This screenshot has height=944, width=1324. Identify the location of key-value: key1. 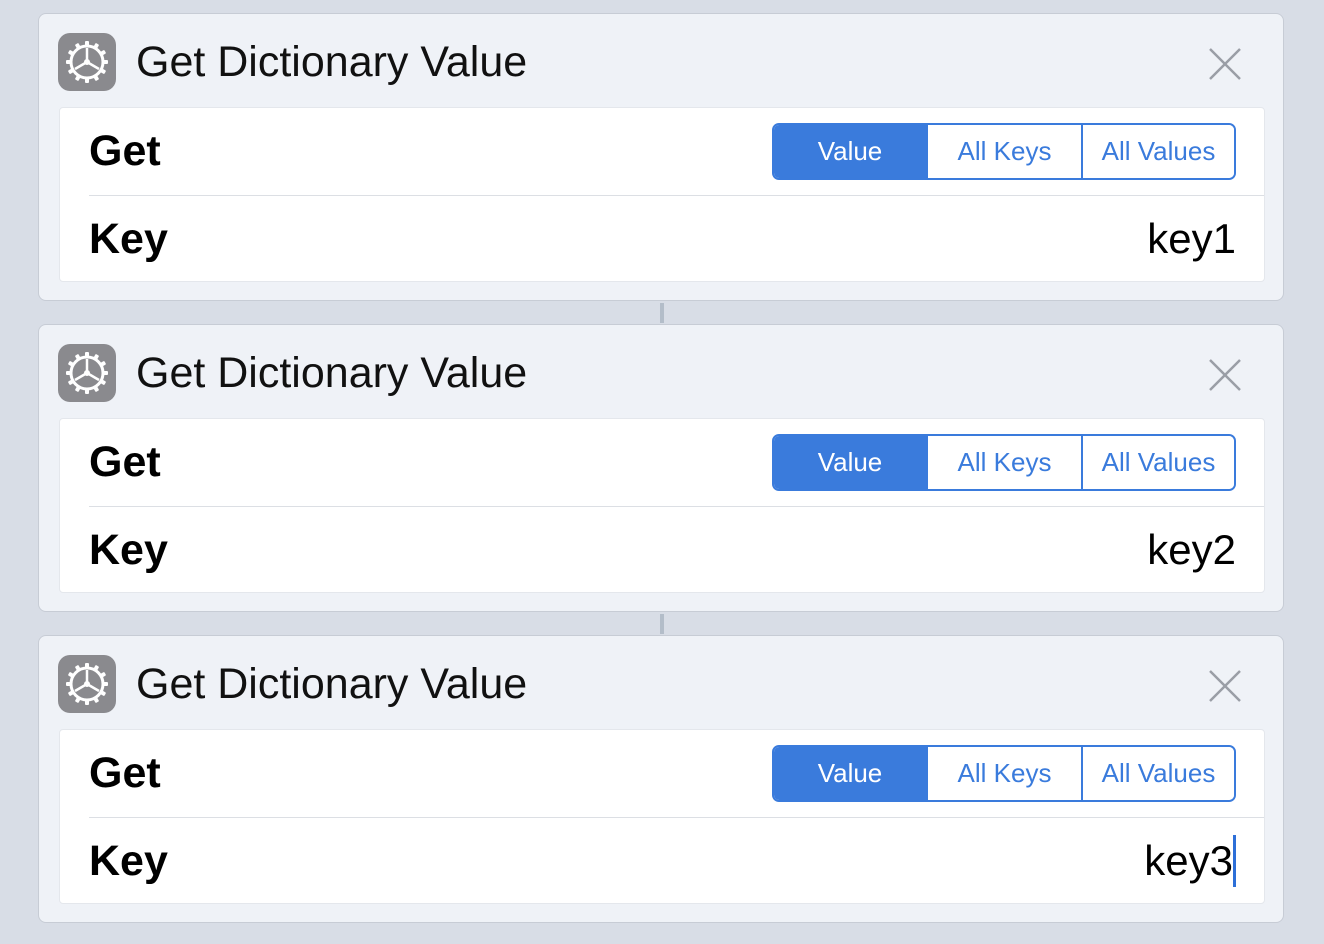
(1191, 238).